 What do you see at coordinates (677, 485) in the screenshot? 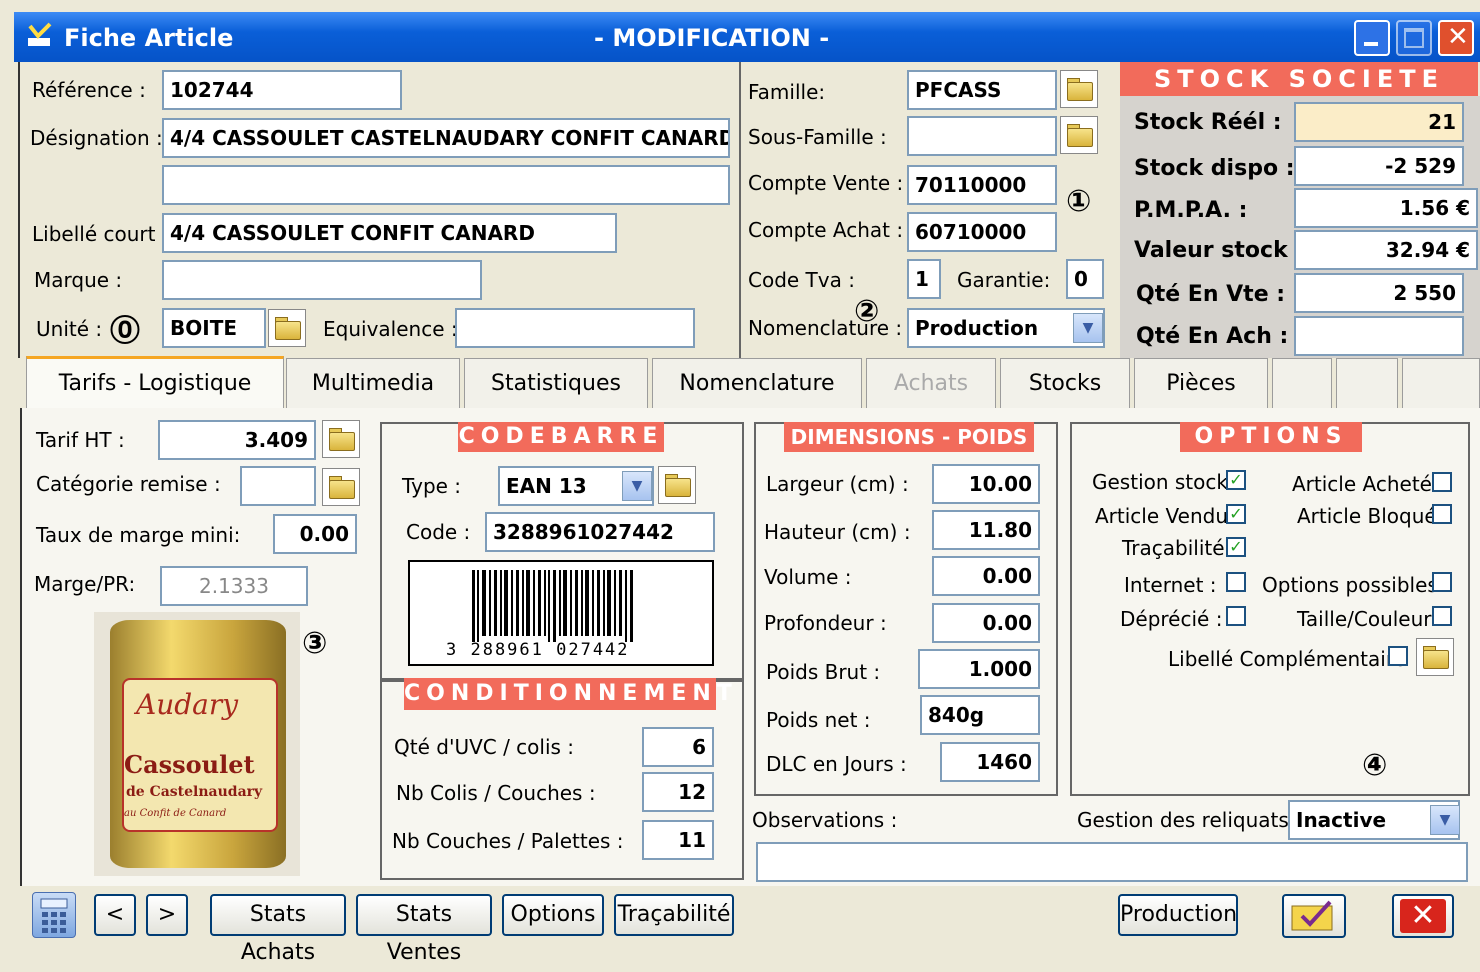
I see `barcode-folder-icon` at bounding box center [677, 485].